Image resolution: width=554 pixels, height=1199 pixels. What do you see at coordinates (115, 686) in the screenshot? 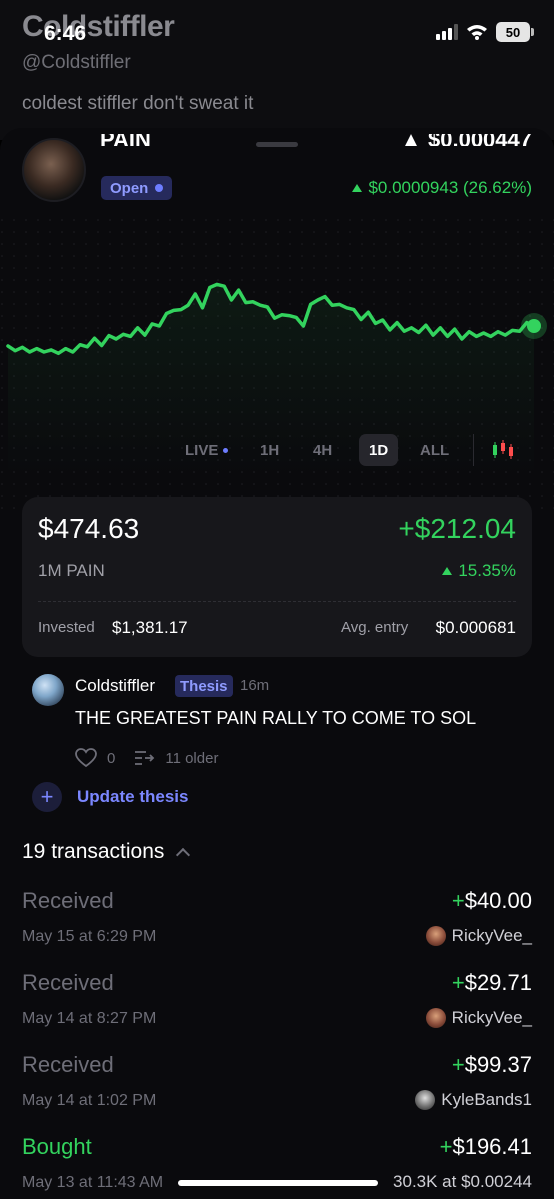
I see `thesis-username: Coldstiffler` at bounding box center [115, 686].